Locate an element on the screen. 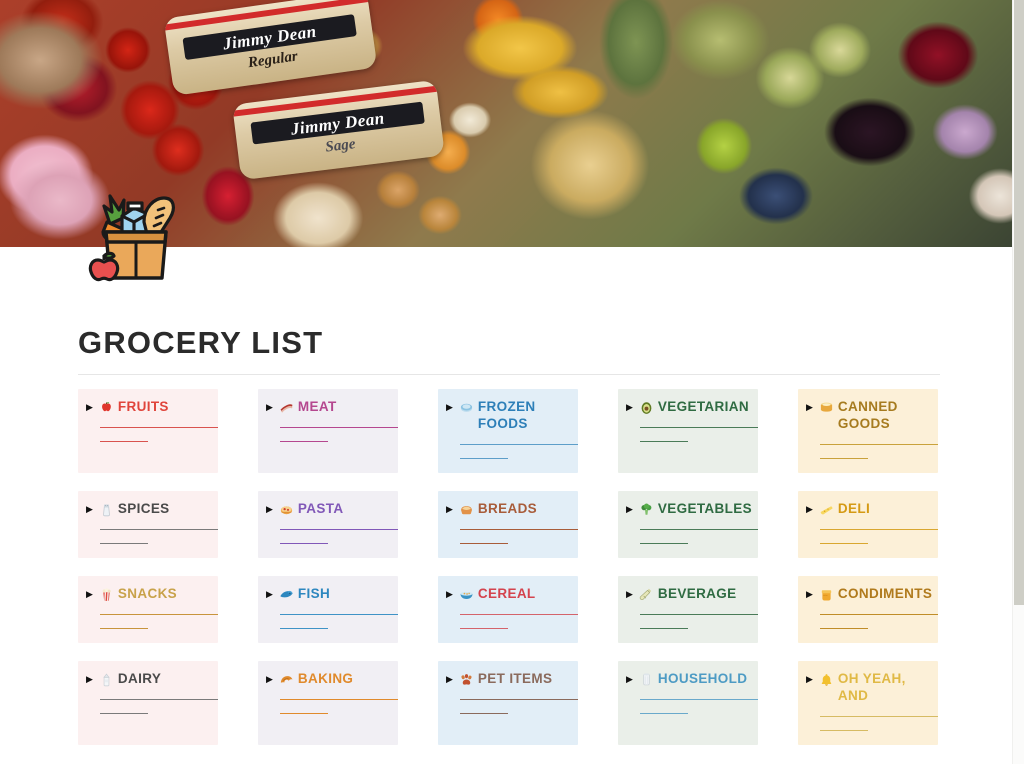 This screenshot has height=764, width=1024. bell-icon is located at coordinates (826, 679).